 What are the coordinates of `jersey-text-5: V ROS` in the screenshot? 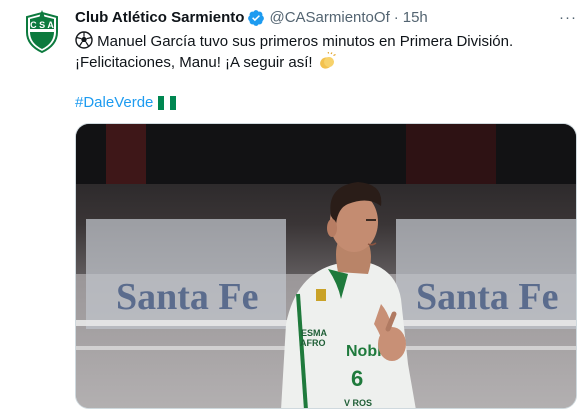 It's located at (358, 403).